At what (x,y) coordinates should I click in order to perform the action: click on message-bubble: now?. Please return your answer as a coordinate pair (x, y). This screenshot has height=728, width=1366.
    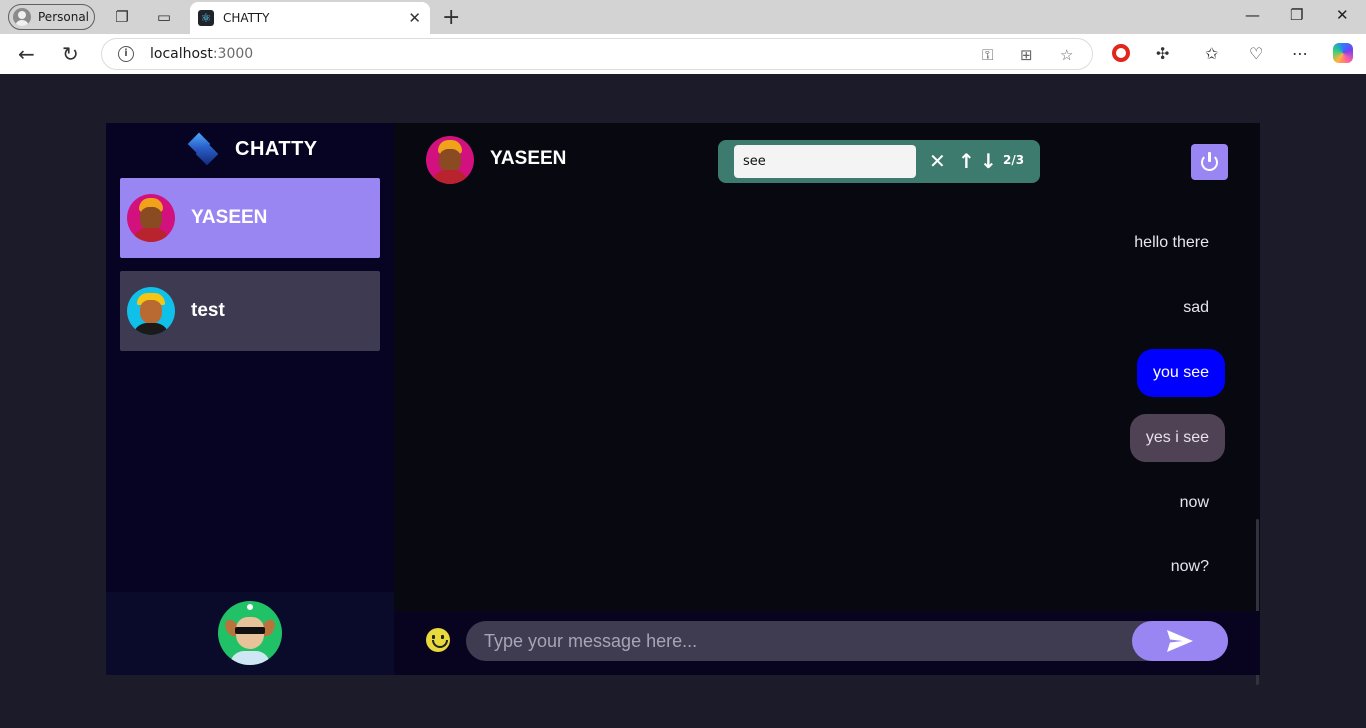
    Looking at the image, I should click on (1189, 566).